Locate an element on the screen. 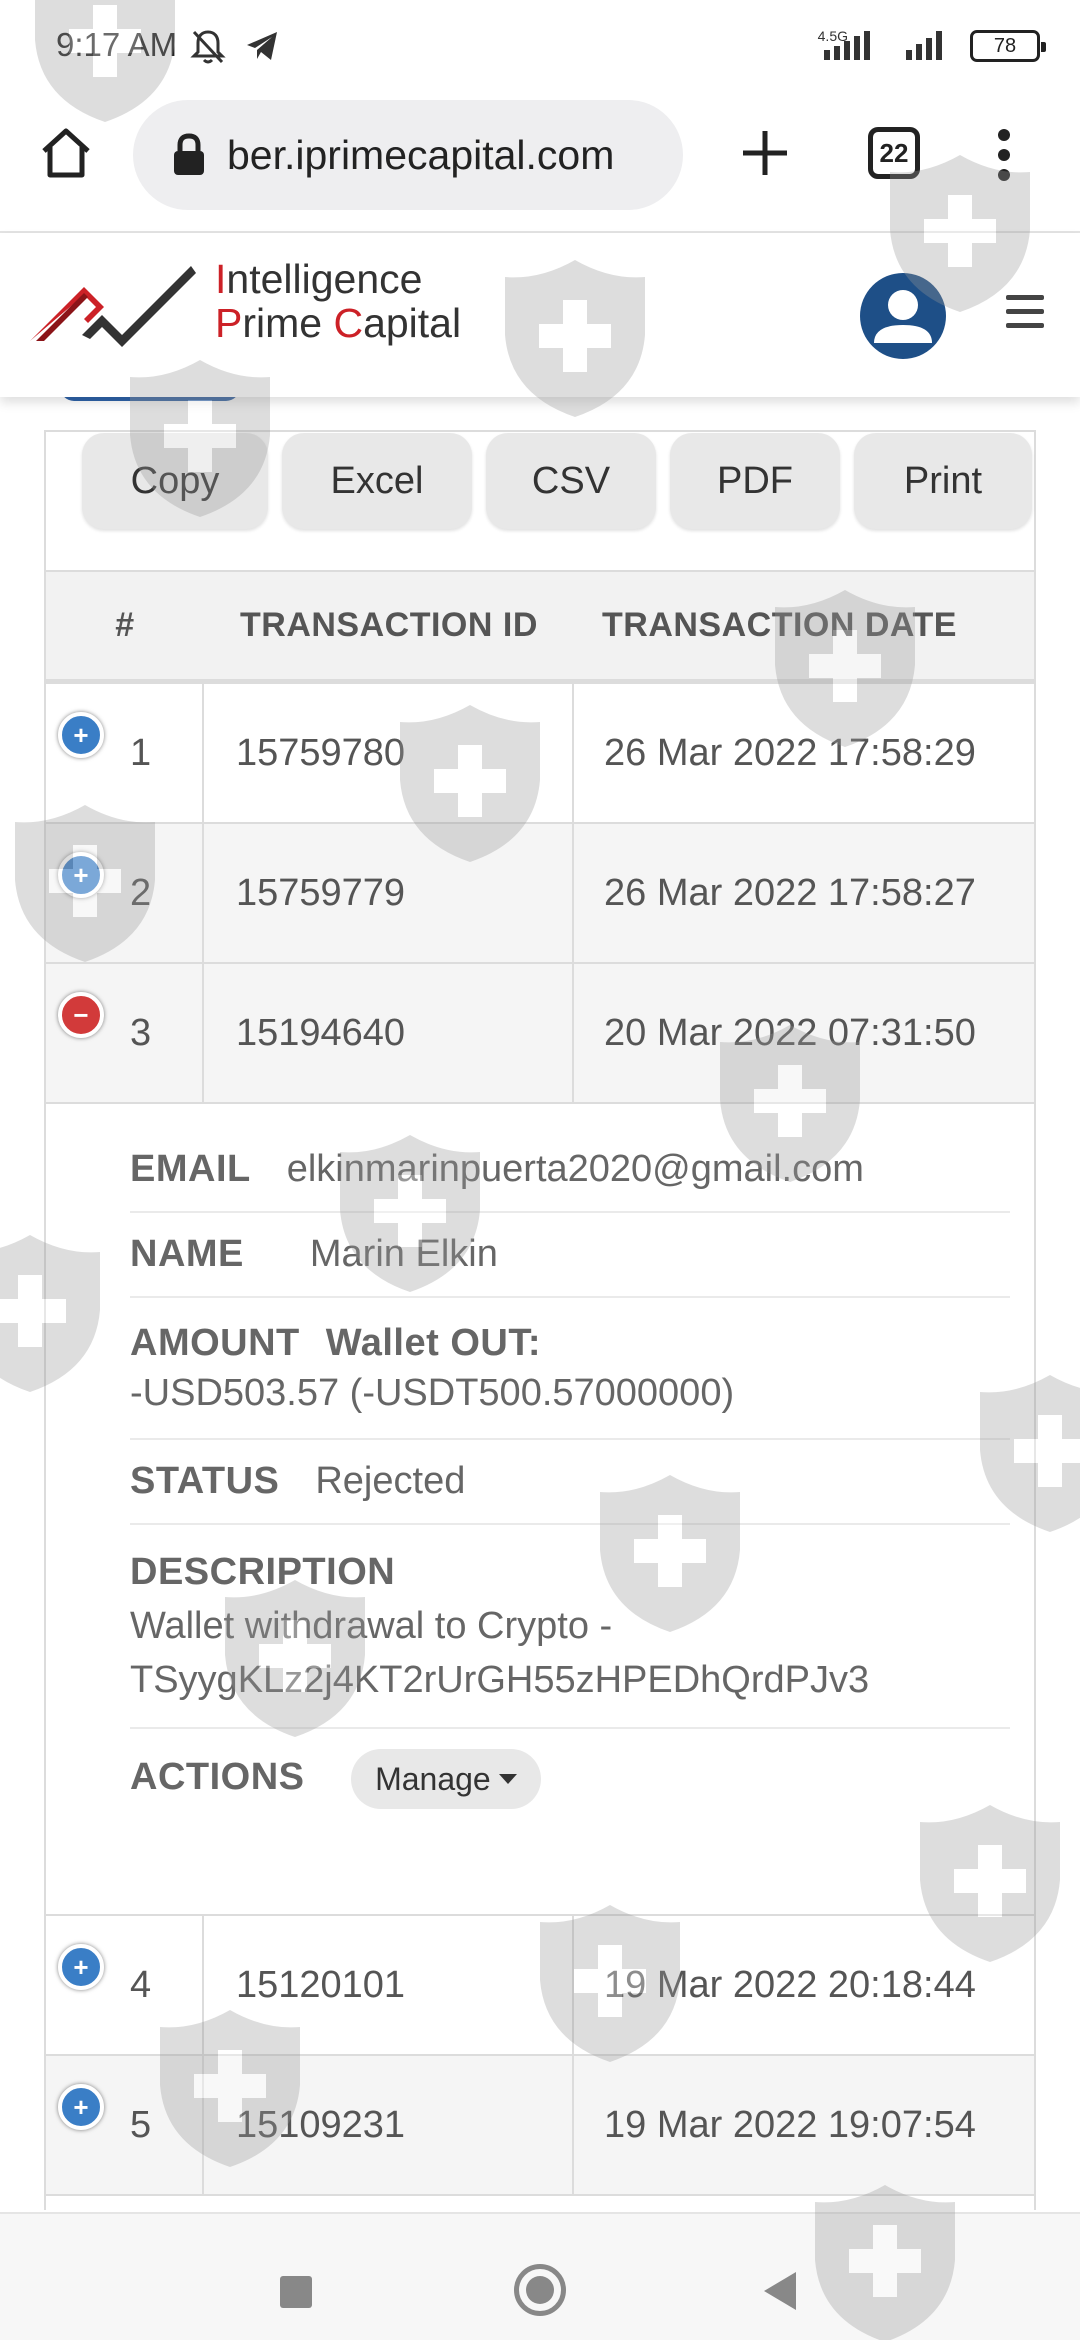  logo-letter-p: P is located at coordinates (229, 323).